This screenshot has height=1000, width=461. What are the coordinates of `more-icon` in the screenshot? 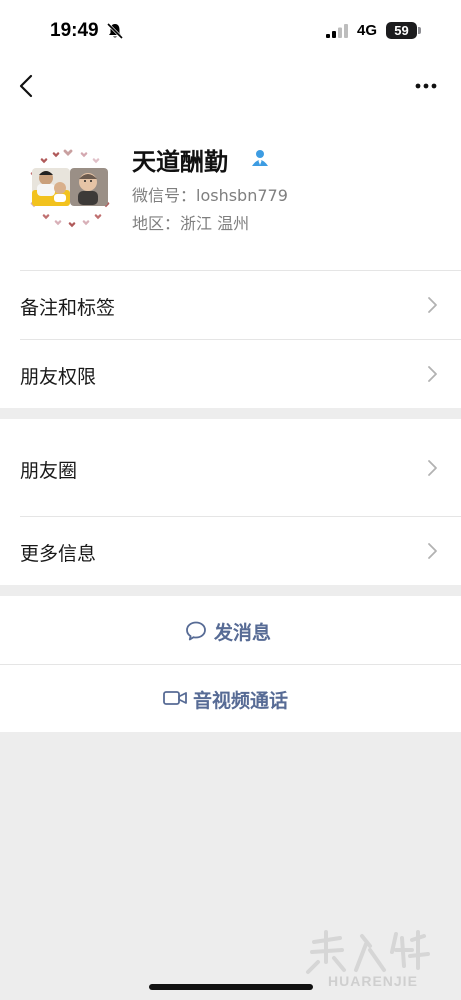 It's located at (426, 86).